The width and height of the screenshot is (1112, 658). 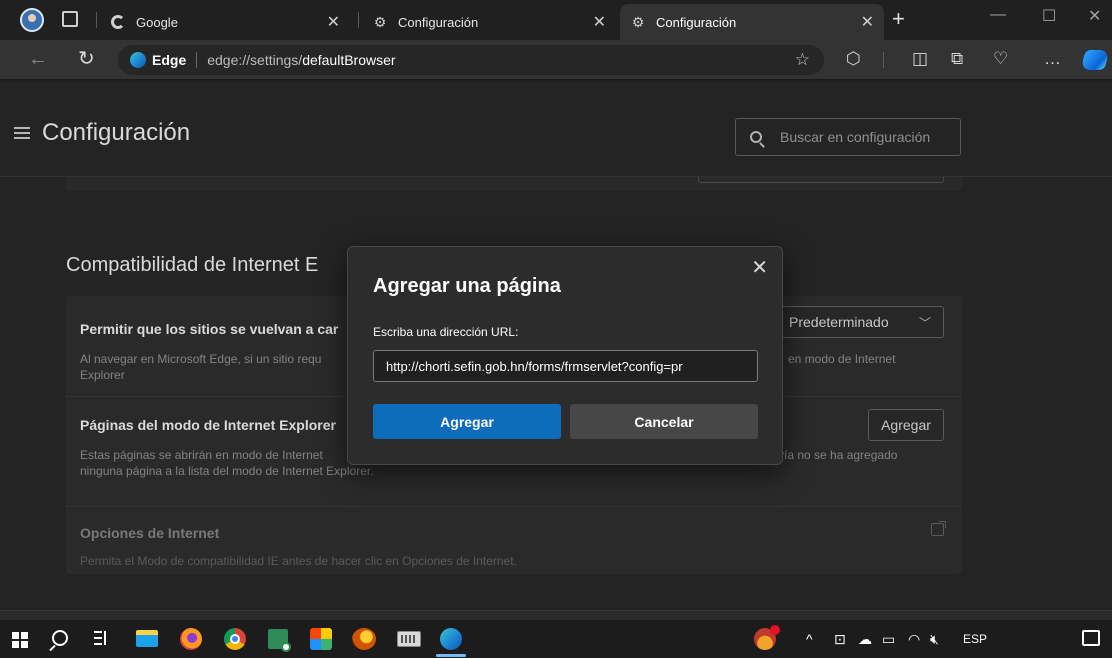 I want to click on browser-essentials-icon: ♡, so click(x=1000, y=59).